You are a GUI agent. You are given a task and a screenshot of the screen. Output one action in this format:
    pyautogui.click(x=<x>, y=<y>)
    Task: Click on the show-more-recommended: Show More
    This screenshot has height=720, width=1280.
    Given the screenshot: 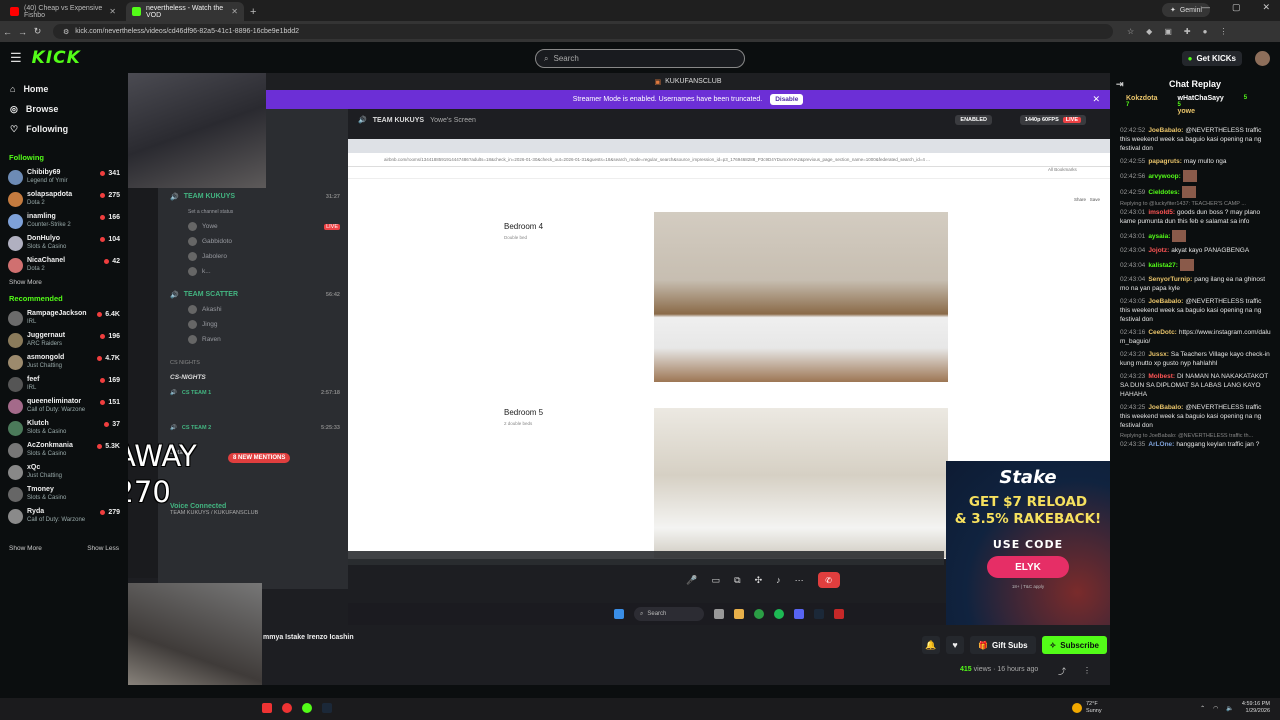 What is the action you would take?
    pyautogui.click(x=25, y=548)
    